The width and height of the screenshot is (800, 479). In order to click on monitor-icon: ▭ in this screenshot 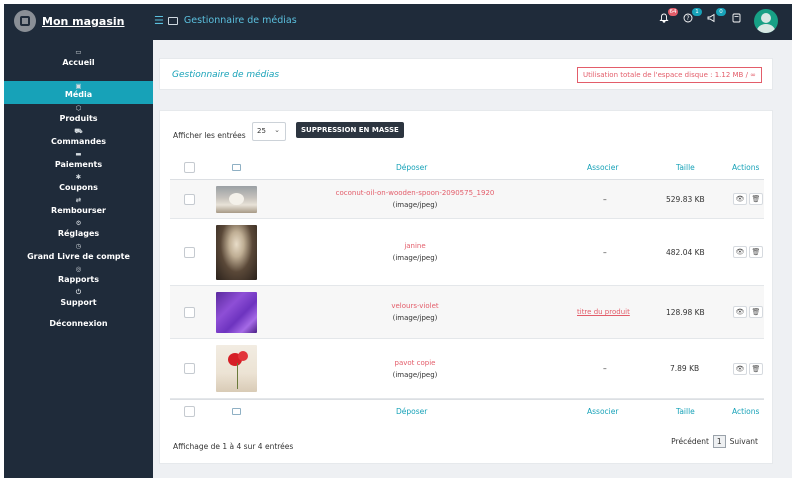, I will do `click(78, 52)`.